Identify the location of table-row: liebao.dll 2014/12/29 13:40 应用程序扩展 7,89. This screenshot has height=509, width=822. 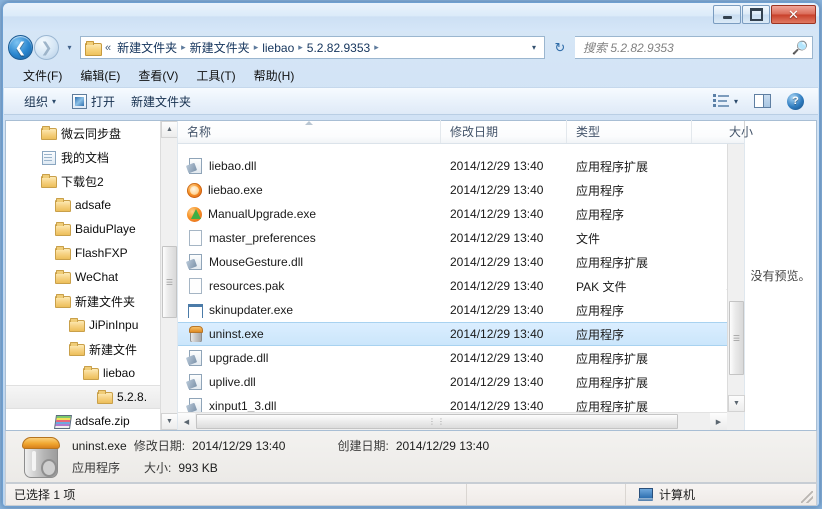
(452, 166).